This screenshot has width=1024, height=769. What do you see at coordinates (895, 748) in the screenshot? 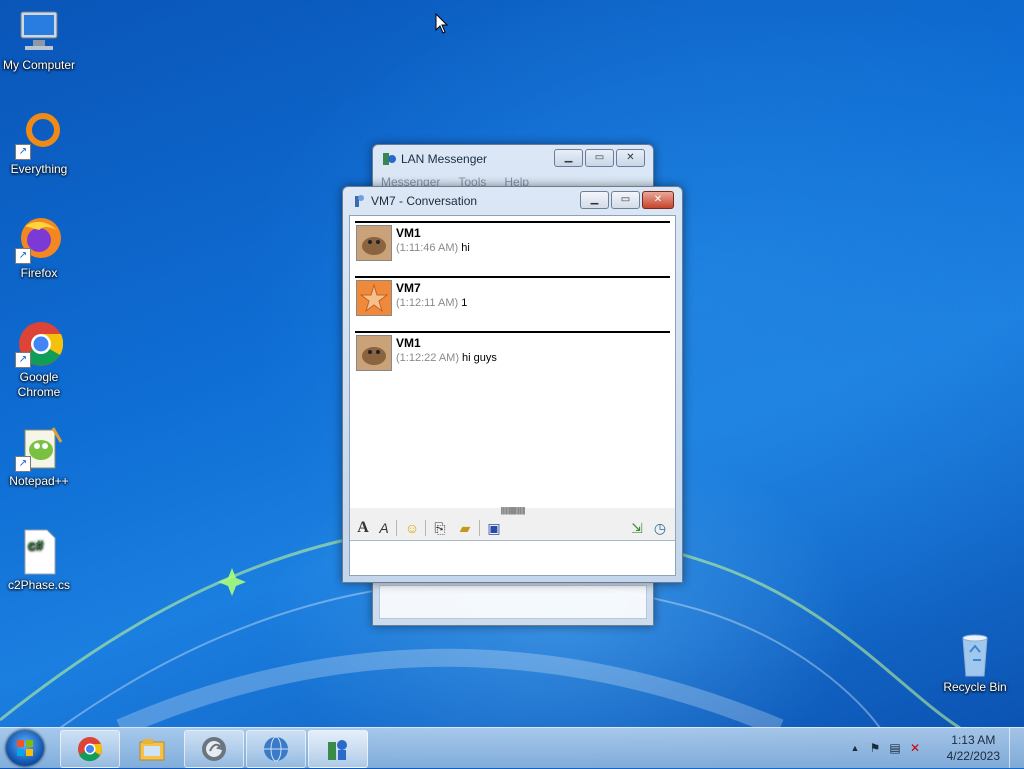
I see `network-status-icon: ▤` at bounding box center [895, 748].